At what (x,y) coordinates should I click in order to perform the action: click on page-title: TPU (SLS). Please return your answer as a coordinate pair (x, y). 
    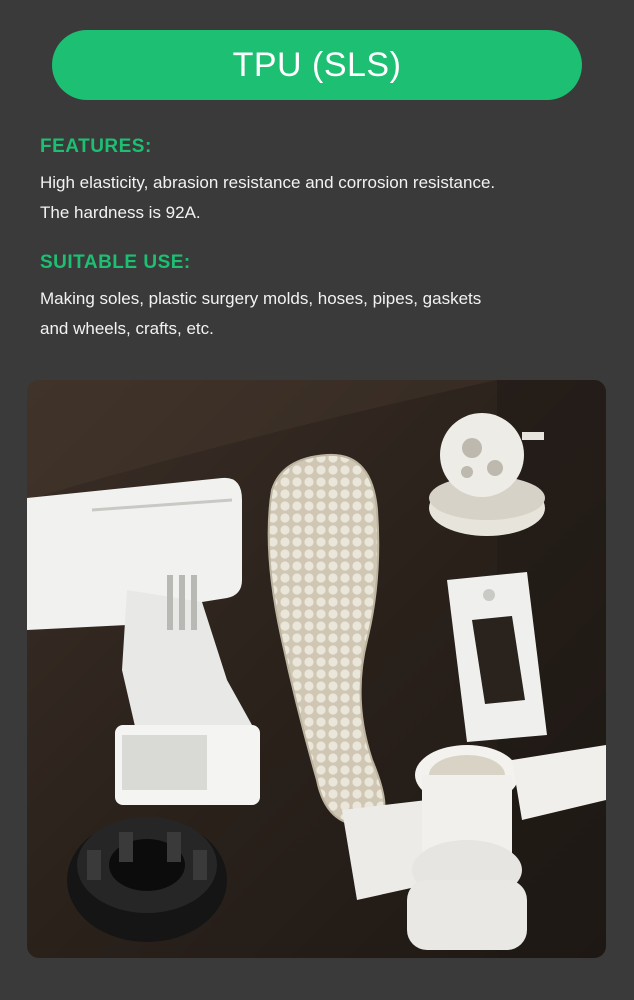
    Looking at the image, I should click on (317, 64).